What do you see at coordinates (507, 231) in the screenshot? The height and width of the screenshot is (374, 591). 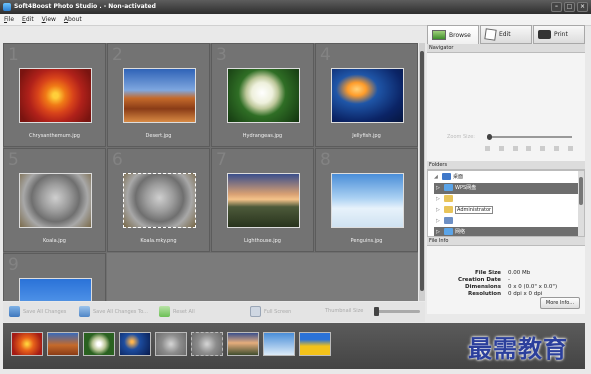 I see `folder-item-network: ▷ 网络` at bounding box center [507, 231].